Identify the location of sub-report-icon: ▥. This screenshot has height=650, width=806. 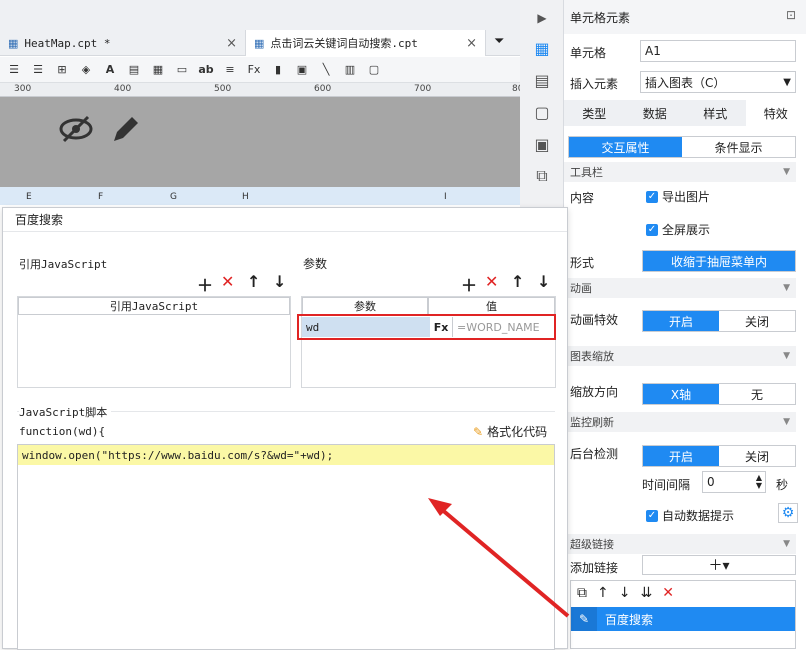
(350, 70).